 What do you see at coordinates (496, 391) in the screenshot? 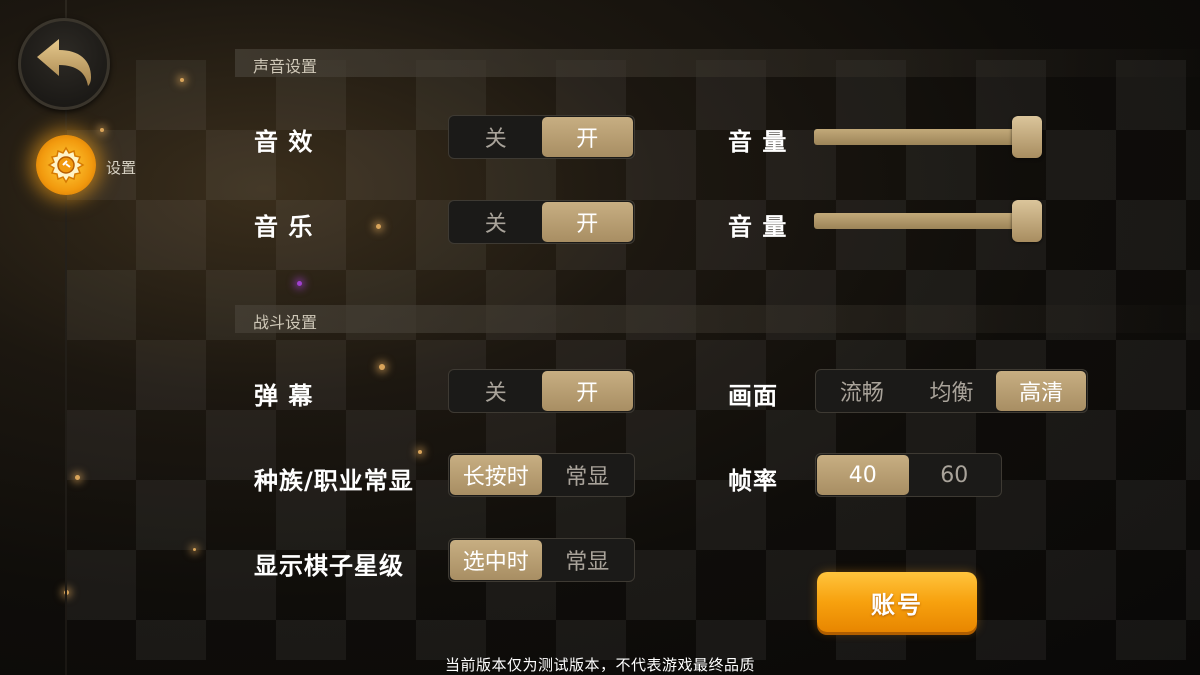
I see `danmaku-off-option: 关` at bounding box center [496, 391].